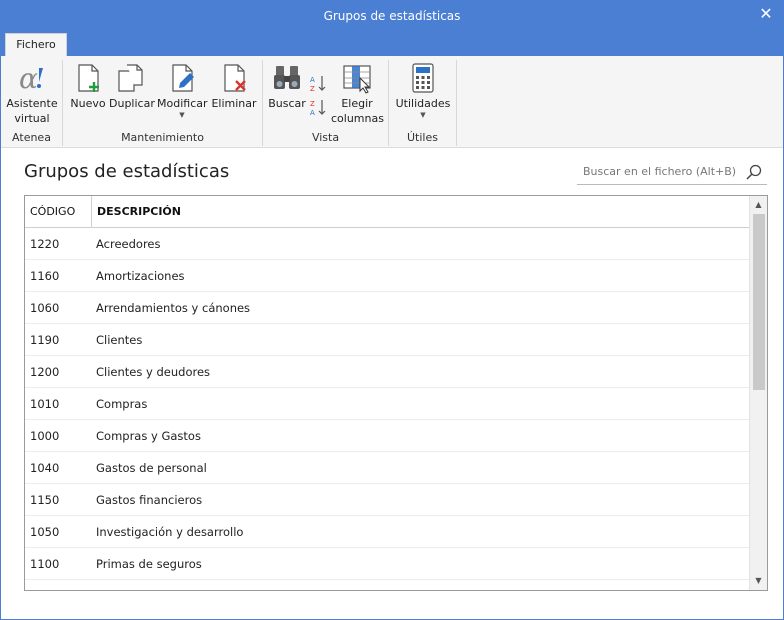 The width and height of the screenshot is (784, 620). What do you see at coordinates (132, 103) in the screenshot?
I see `duplicar-label: Duplicar` at bounding box center [132, 103].